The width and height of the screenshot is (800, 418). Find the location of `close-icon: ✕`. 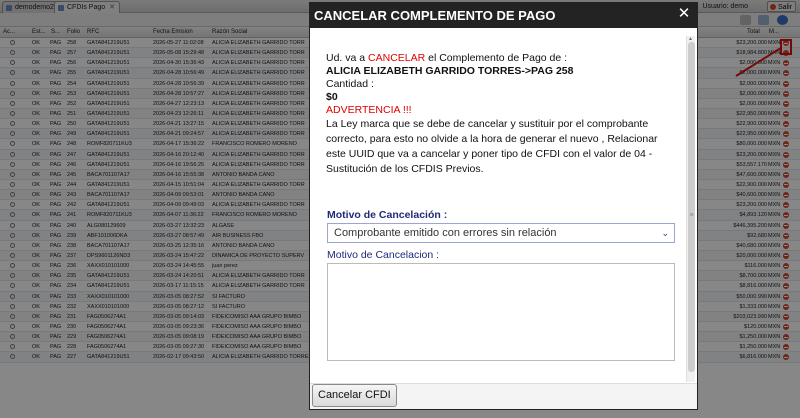

close-icon: ✕ is located at coordinates (684, 13).